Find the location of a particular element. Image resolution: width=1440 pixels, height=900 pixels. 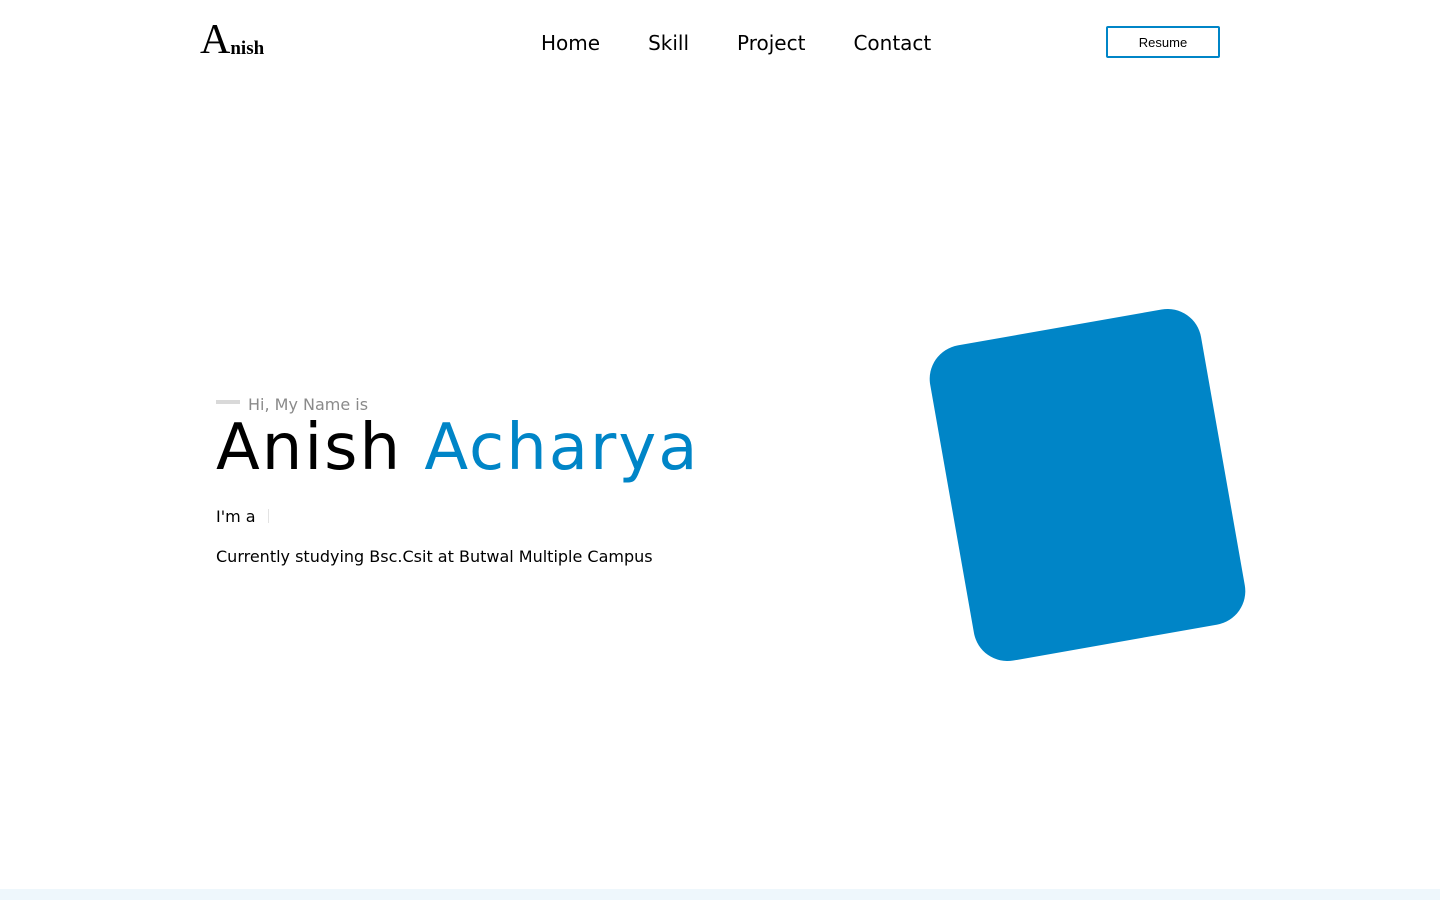

hero-name: Anish Acharya is located at coordinates (536, 448).